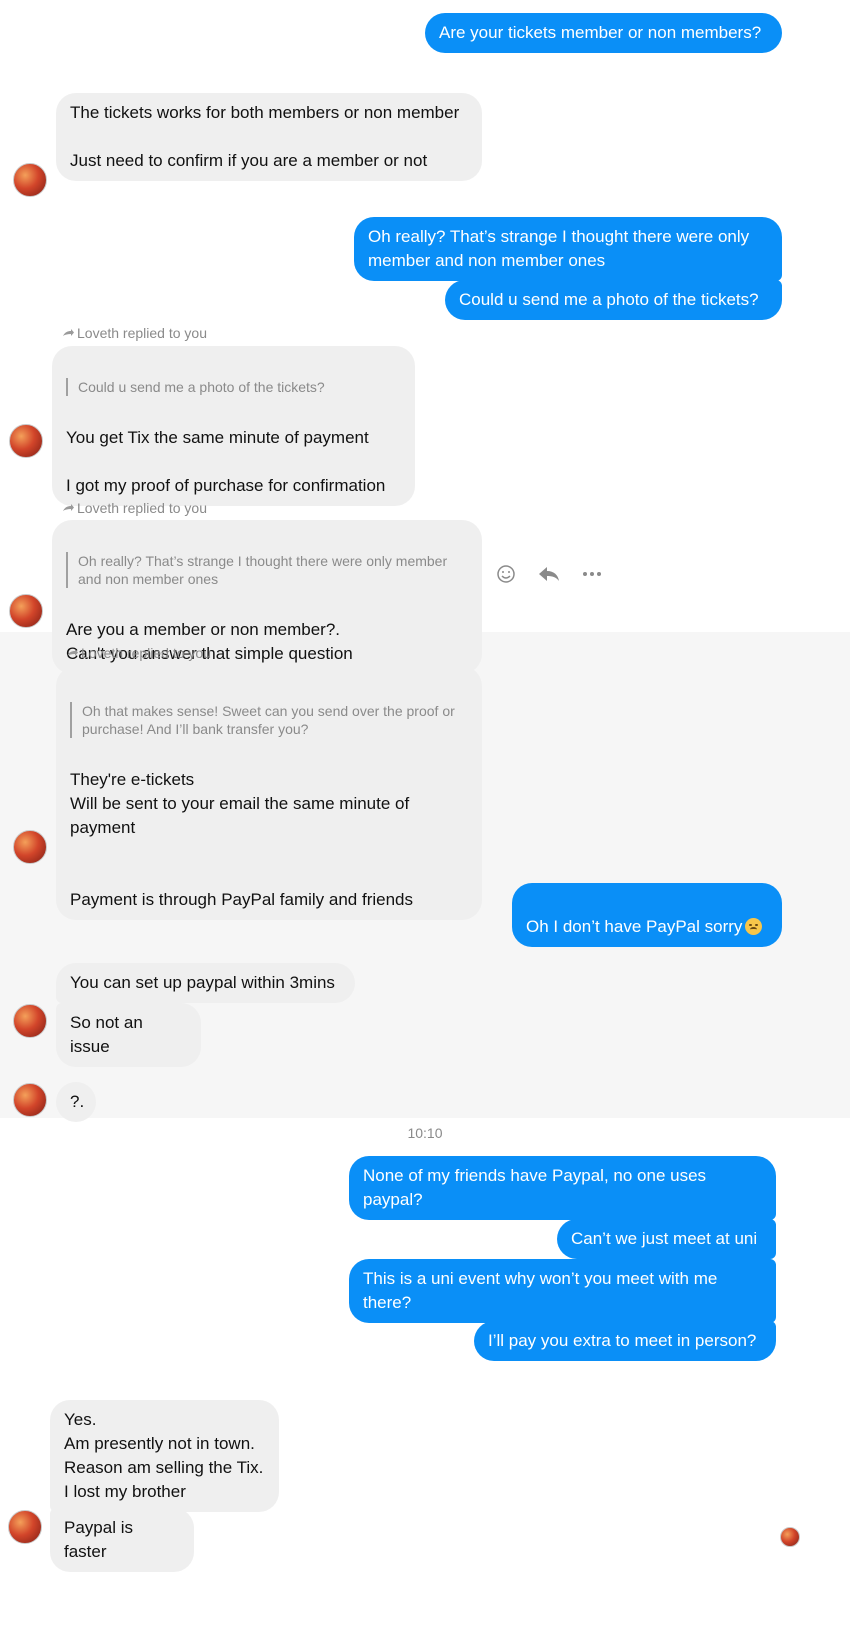  What do you see at coordinates (205, 983) in the screenshot?
I see `incoming-message: You can set up paypal within 3mins` at bounding box center [205, 983].